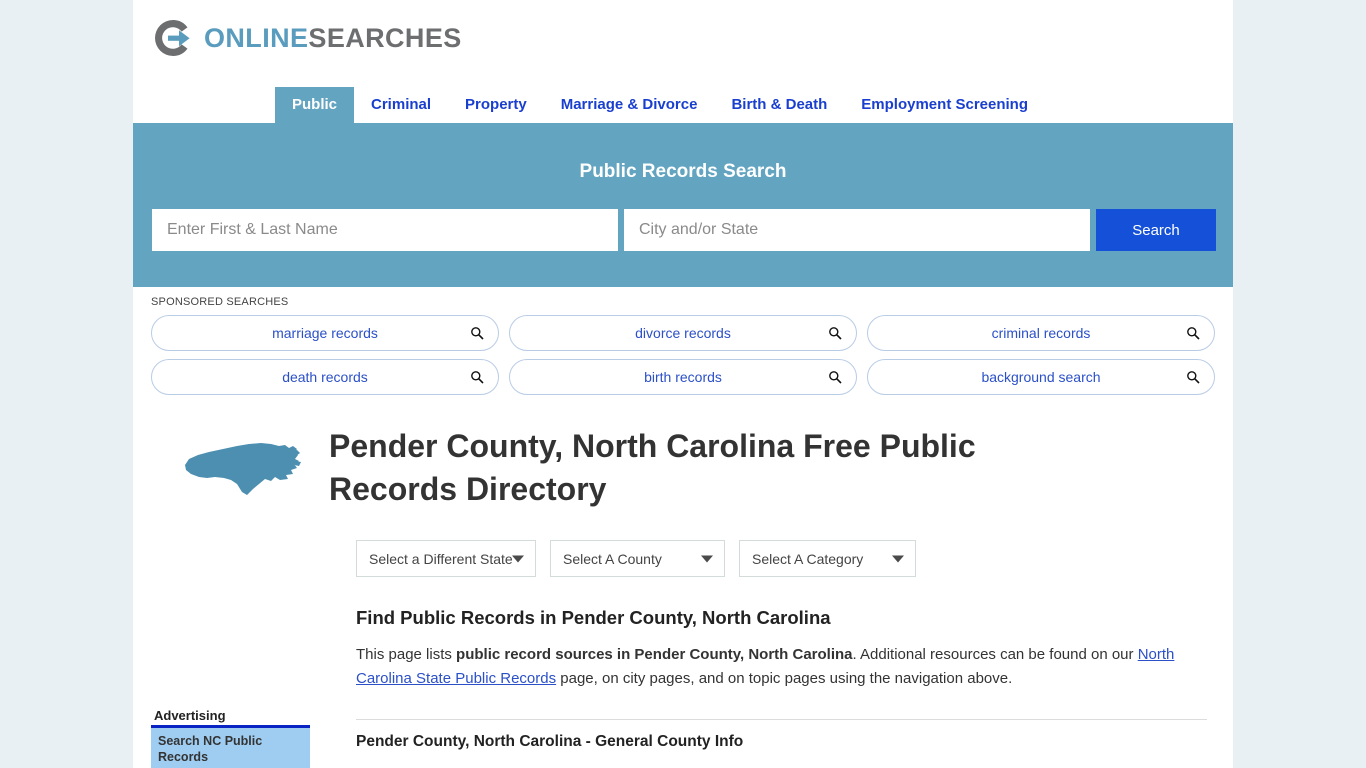 The image size is (1366, 768). What do you see at coordinates (781, 719) in the screenshot?
I see `section-divider` at bounding box center [781, 719].